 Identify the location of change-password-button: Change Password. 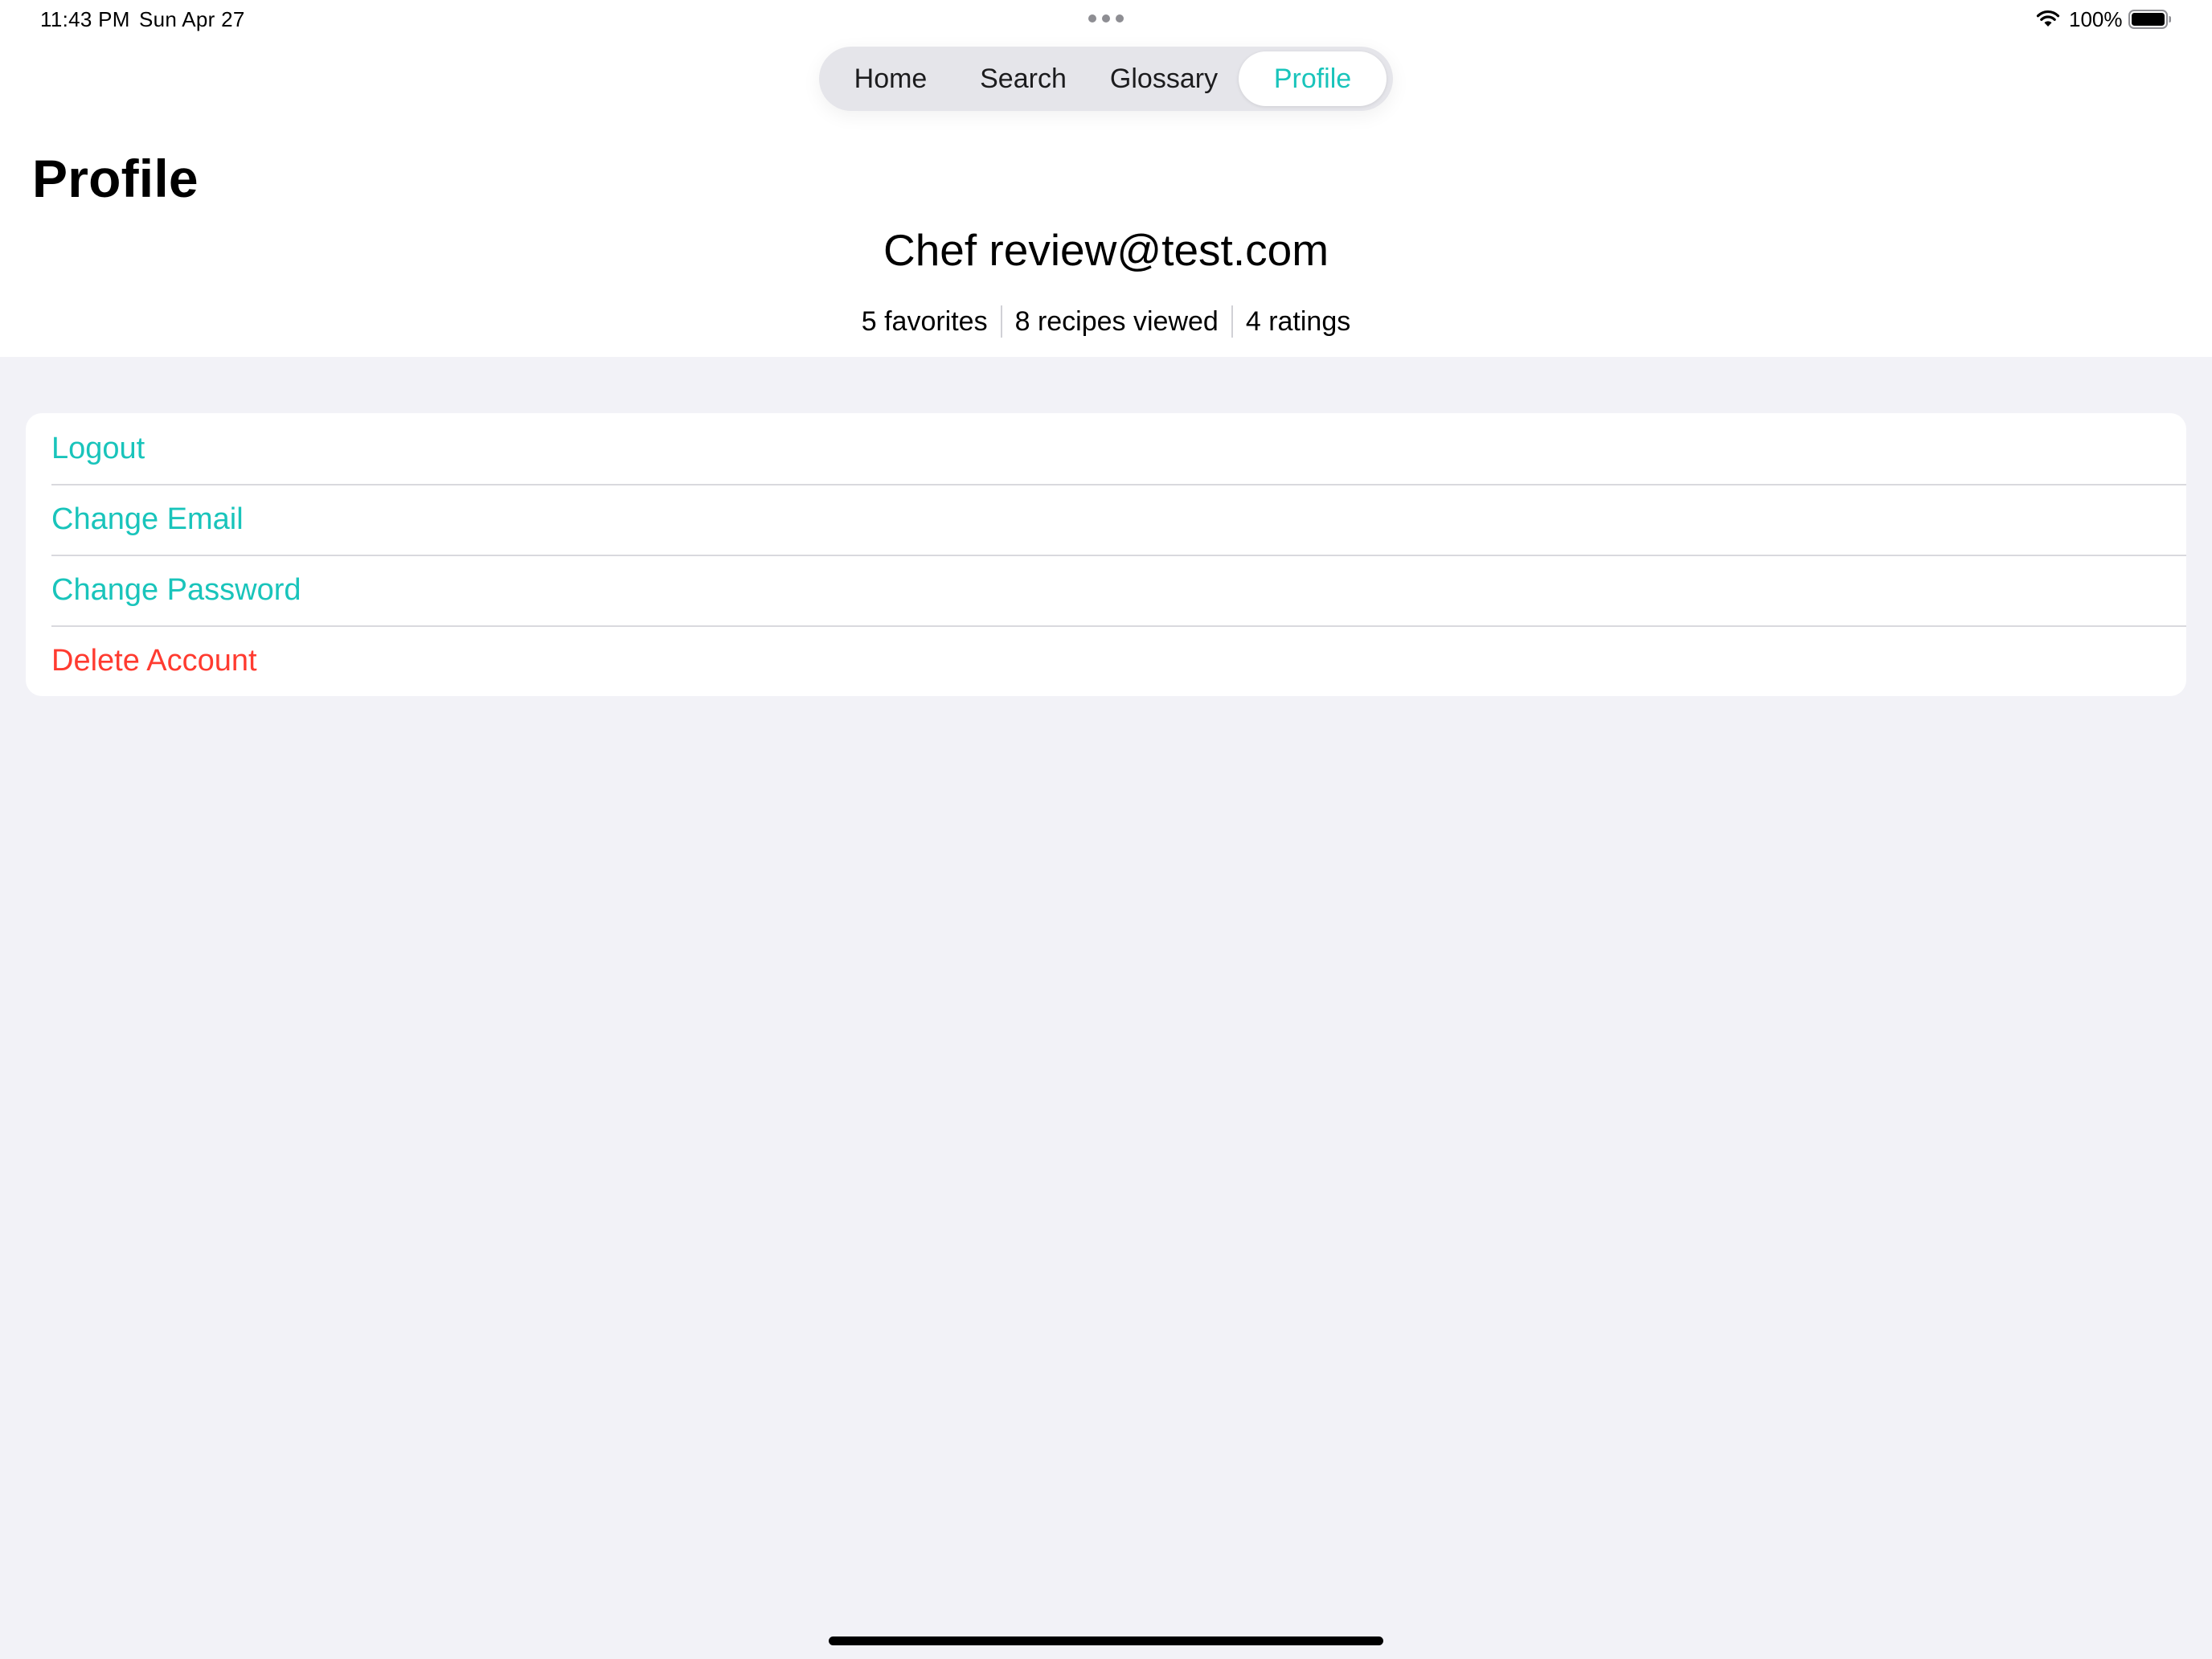
(1106, 590).